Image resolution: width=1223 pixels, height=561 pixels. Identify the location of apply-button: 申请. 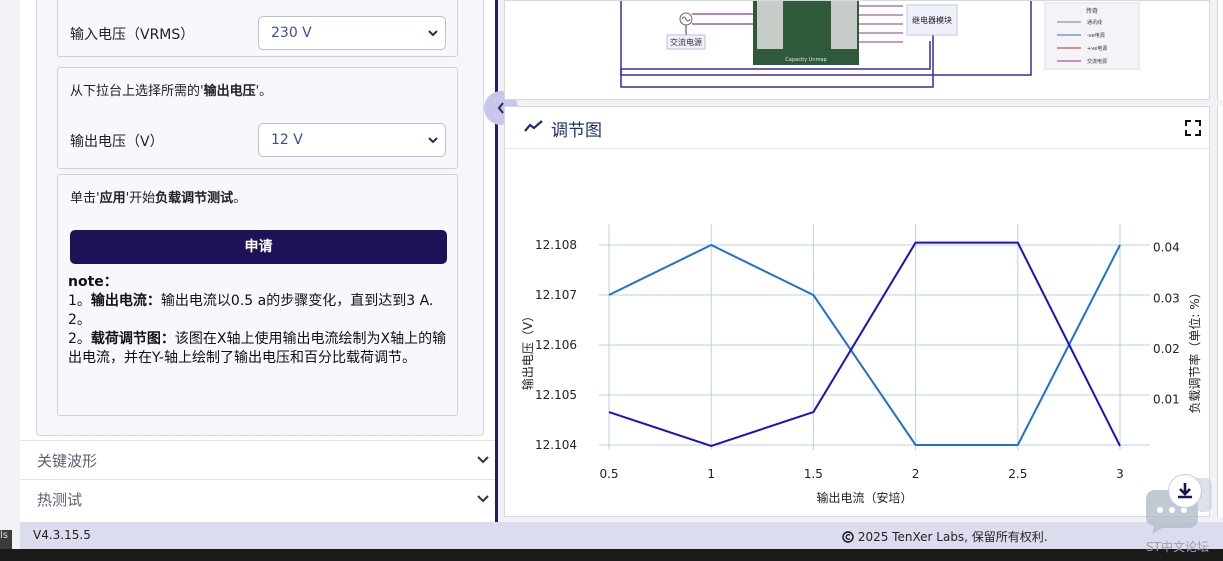
(258, 247).